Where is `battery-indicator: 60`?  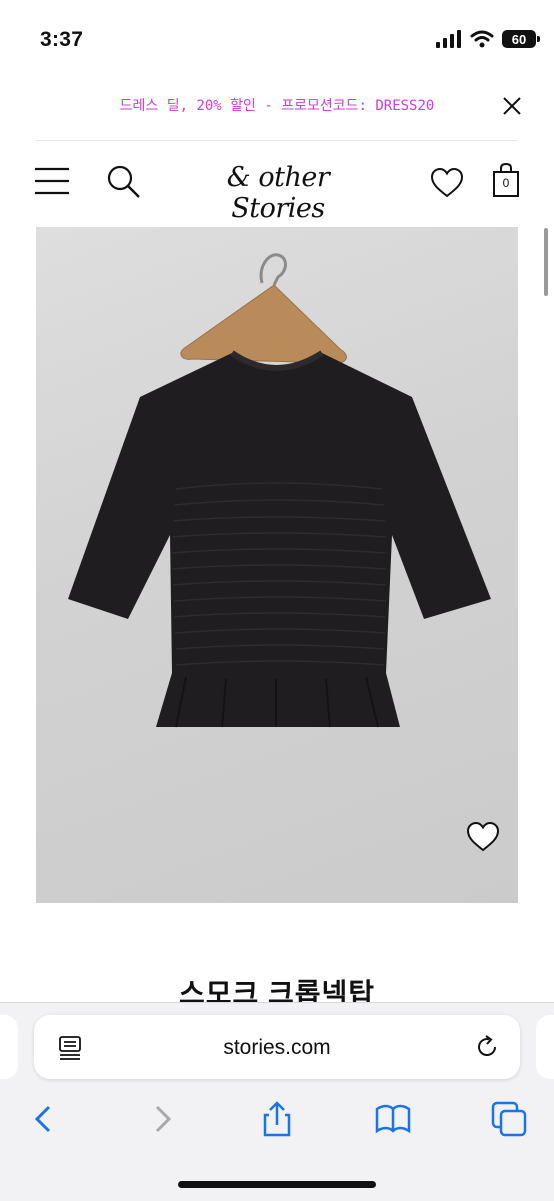
battery-indicator: 60 is located at coordinates (521, 39).